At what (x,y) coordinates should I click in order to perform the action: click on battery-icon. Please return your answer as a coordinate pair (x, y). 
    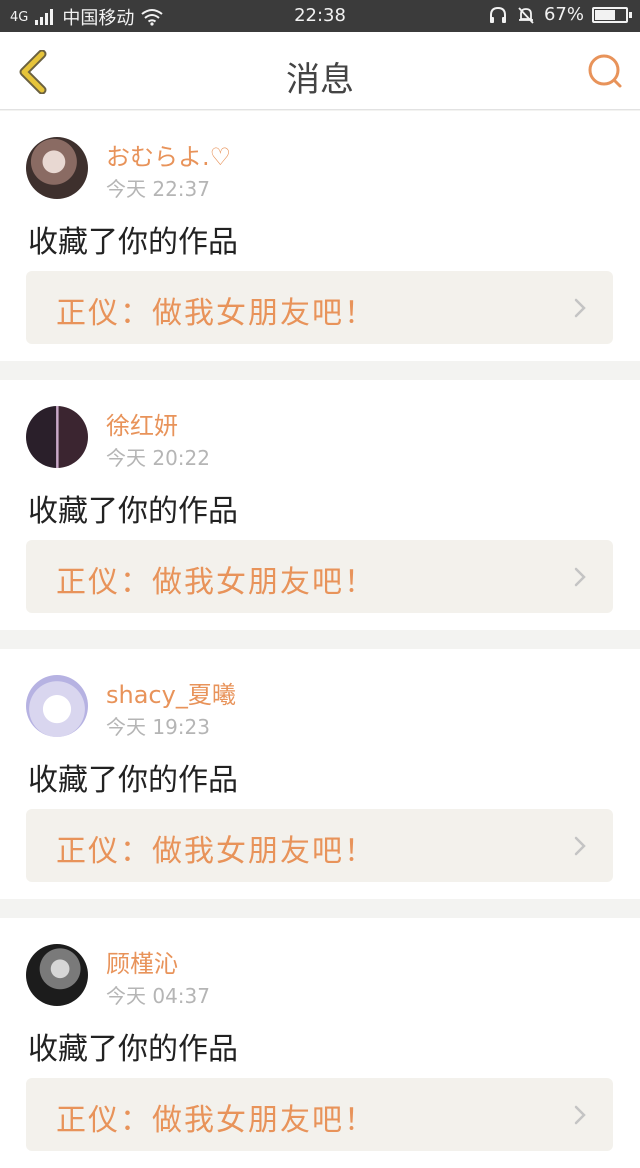
    Looking at the image, I should click on (612, 14).